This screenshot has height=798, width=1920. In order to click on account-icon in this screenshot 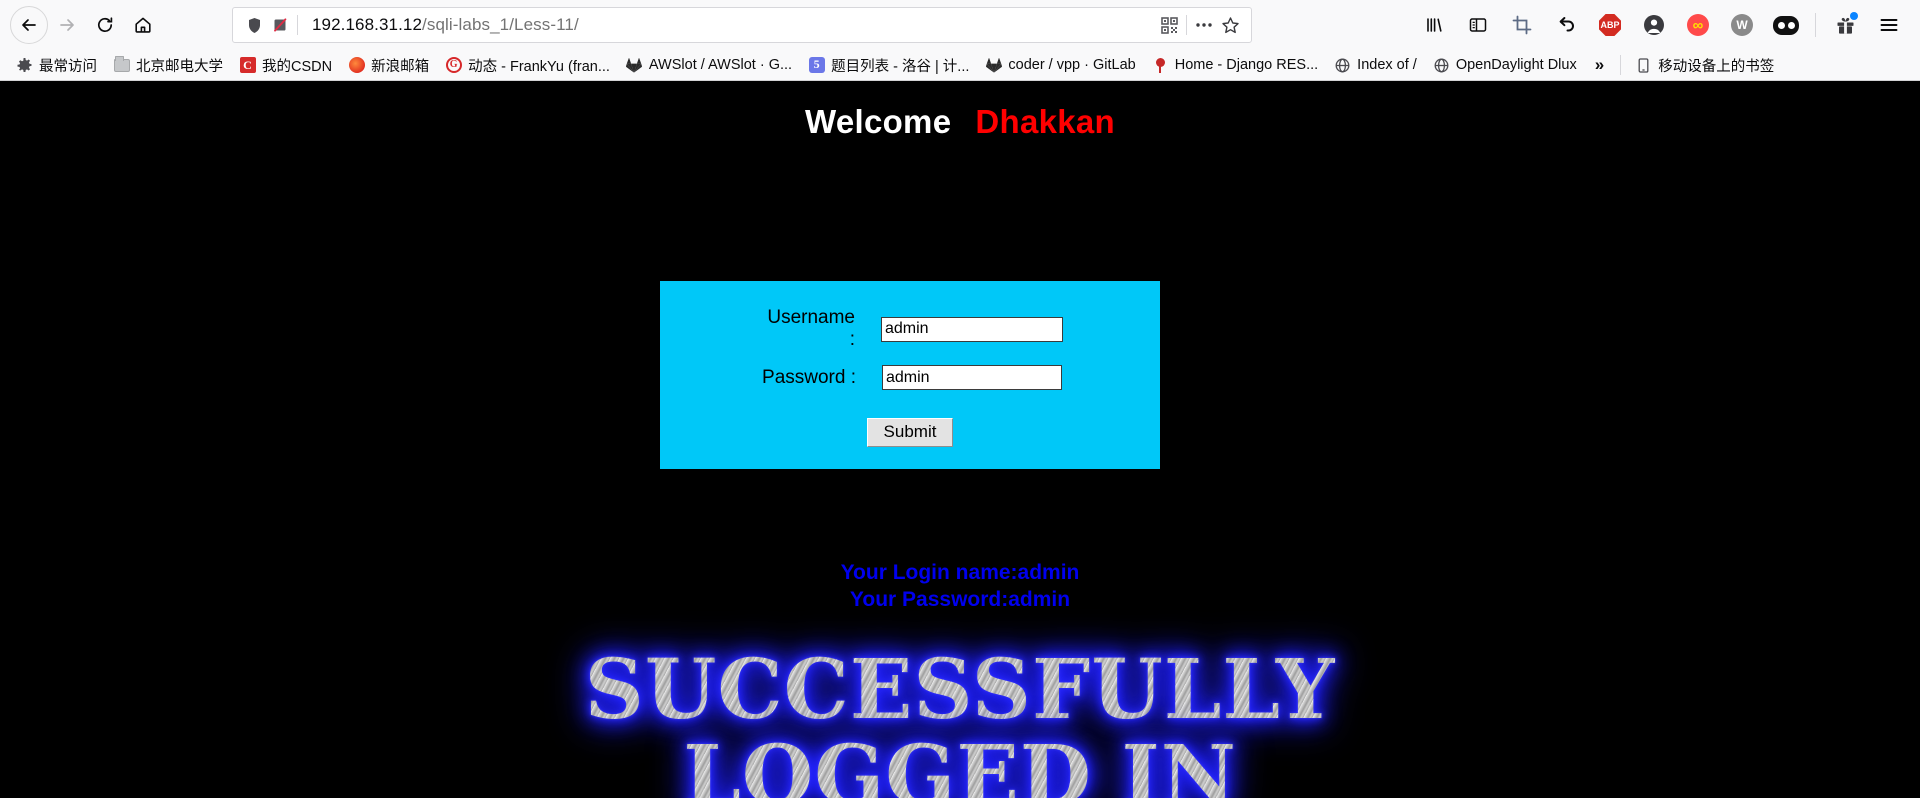, I will do `click(1654, 25)`.